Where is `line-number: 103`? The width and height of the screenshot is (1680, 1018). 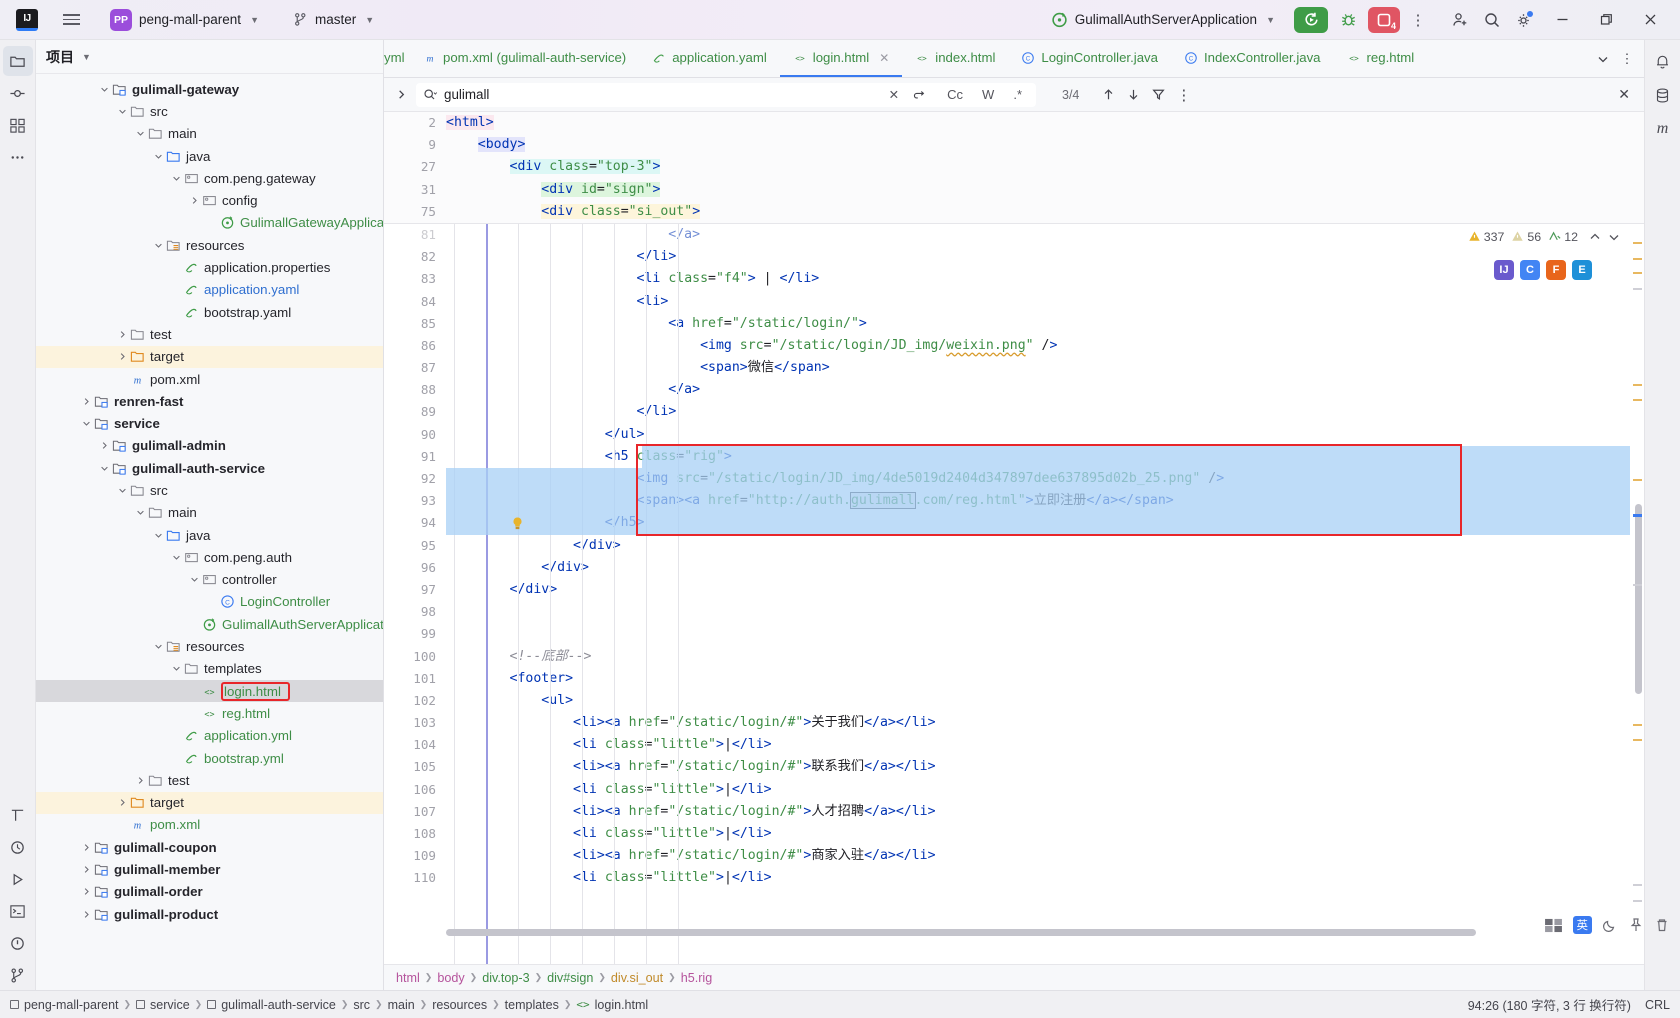 line-number: 103 is located at coordinates (410, 723).